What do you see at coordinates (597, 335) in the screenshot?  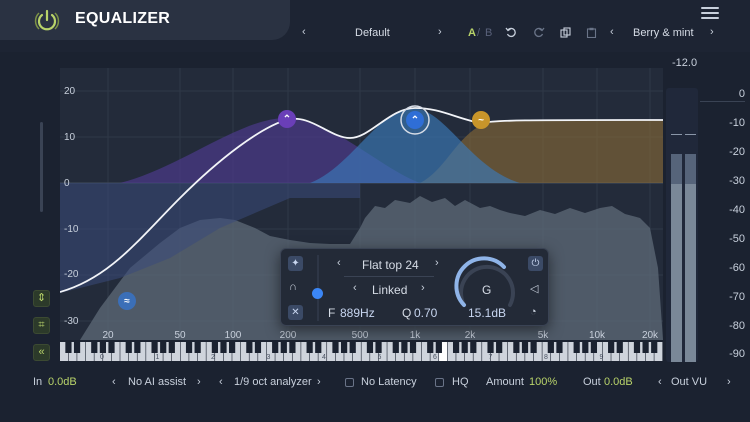 I see `freq-label: 10k` at bounding box center [597, 335].